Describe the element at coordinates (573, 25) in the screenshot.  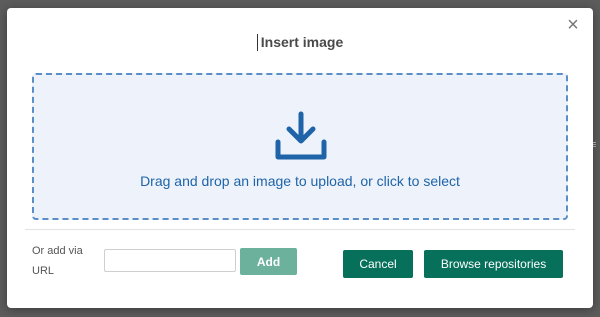
I see `close-icon: ×` at that location.